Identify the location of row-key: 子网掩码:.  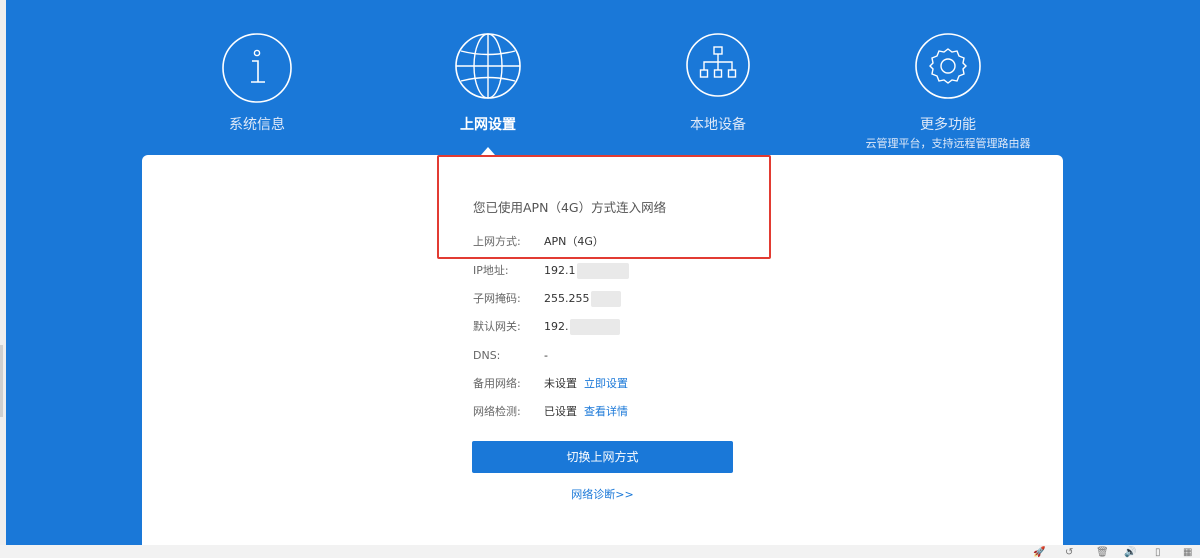
(497, 298).